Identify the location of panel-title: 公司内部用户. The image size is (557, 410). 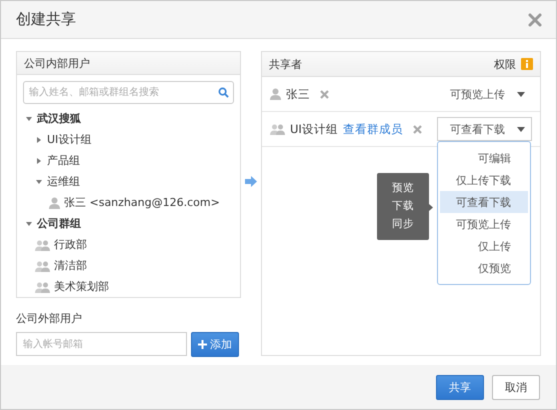
(57, 63).